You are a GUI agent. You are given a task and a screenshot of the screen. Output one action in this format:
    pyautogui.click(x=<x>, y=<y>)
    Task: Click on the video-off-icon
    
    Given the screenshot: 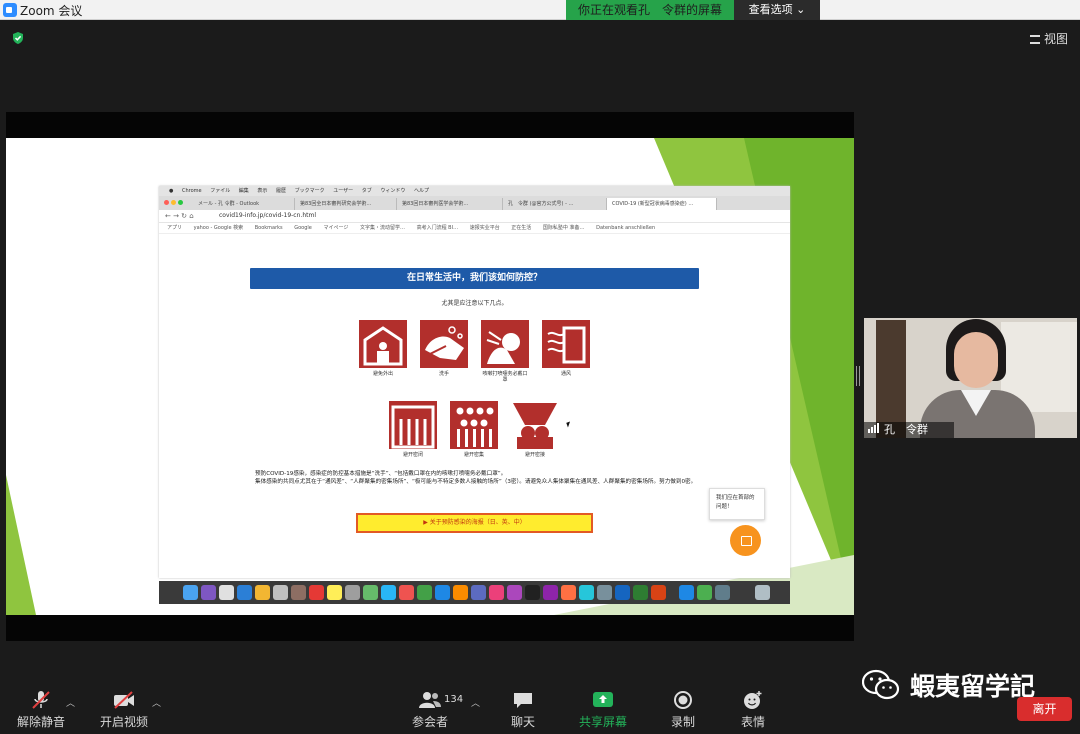 What is the action you would take?
    pyautogui.click(x=124, y=700)
    